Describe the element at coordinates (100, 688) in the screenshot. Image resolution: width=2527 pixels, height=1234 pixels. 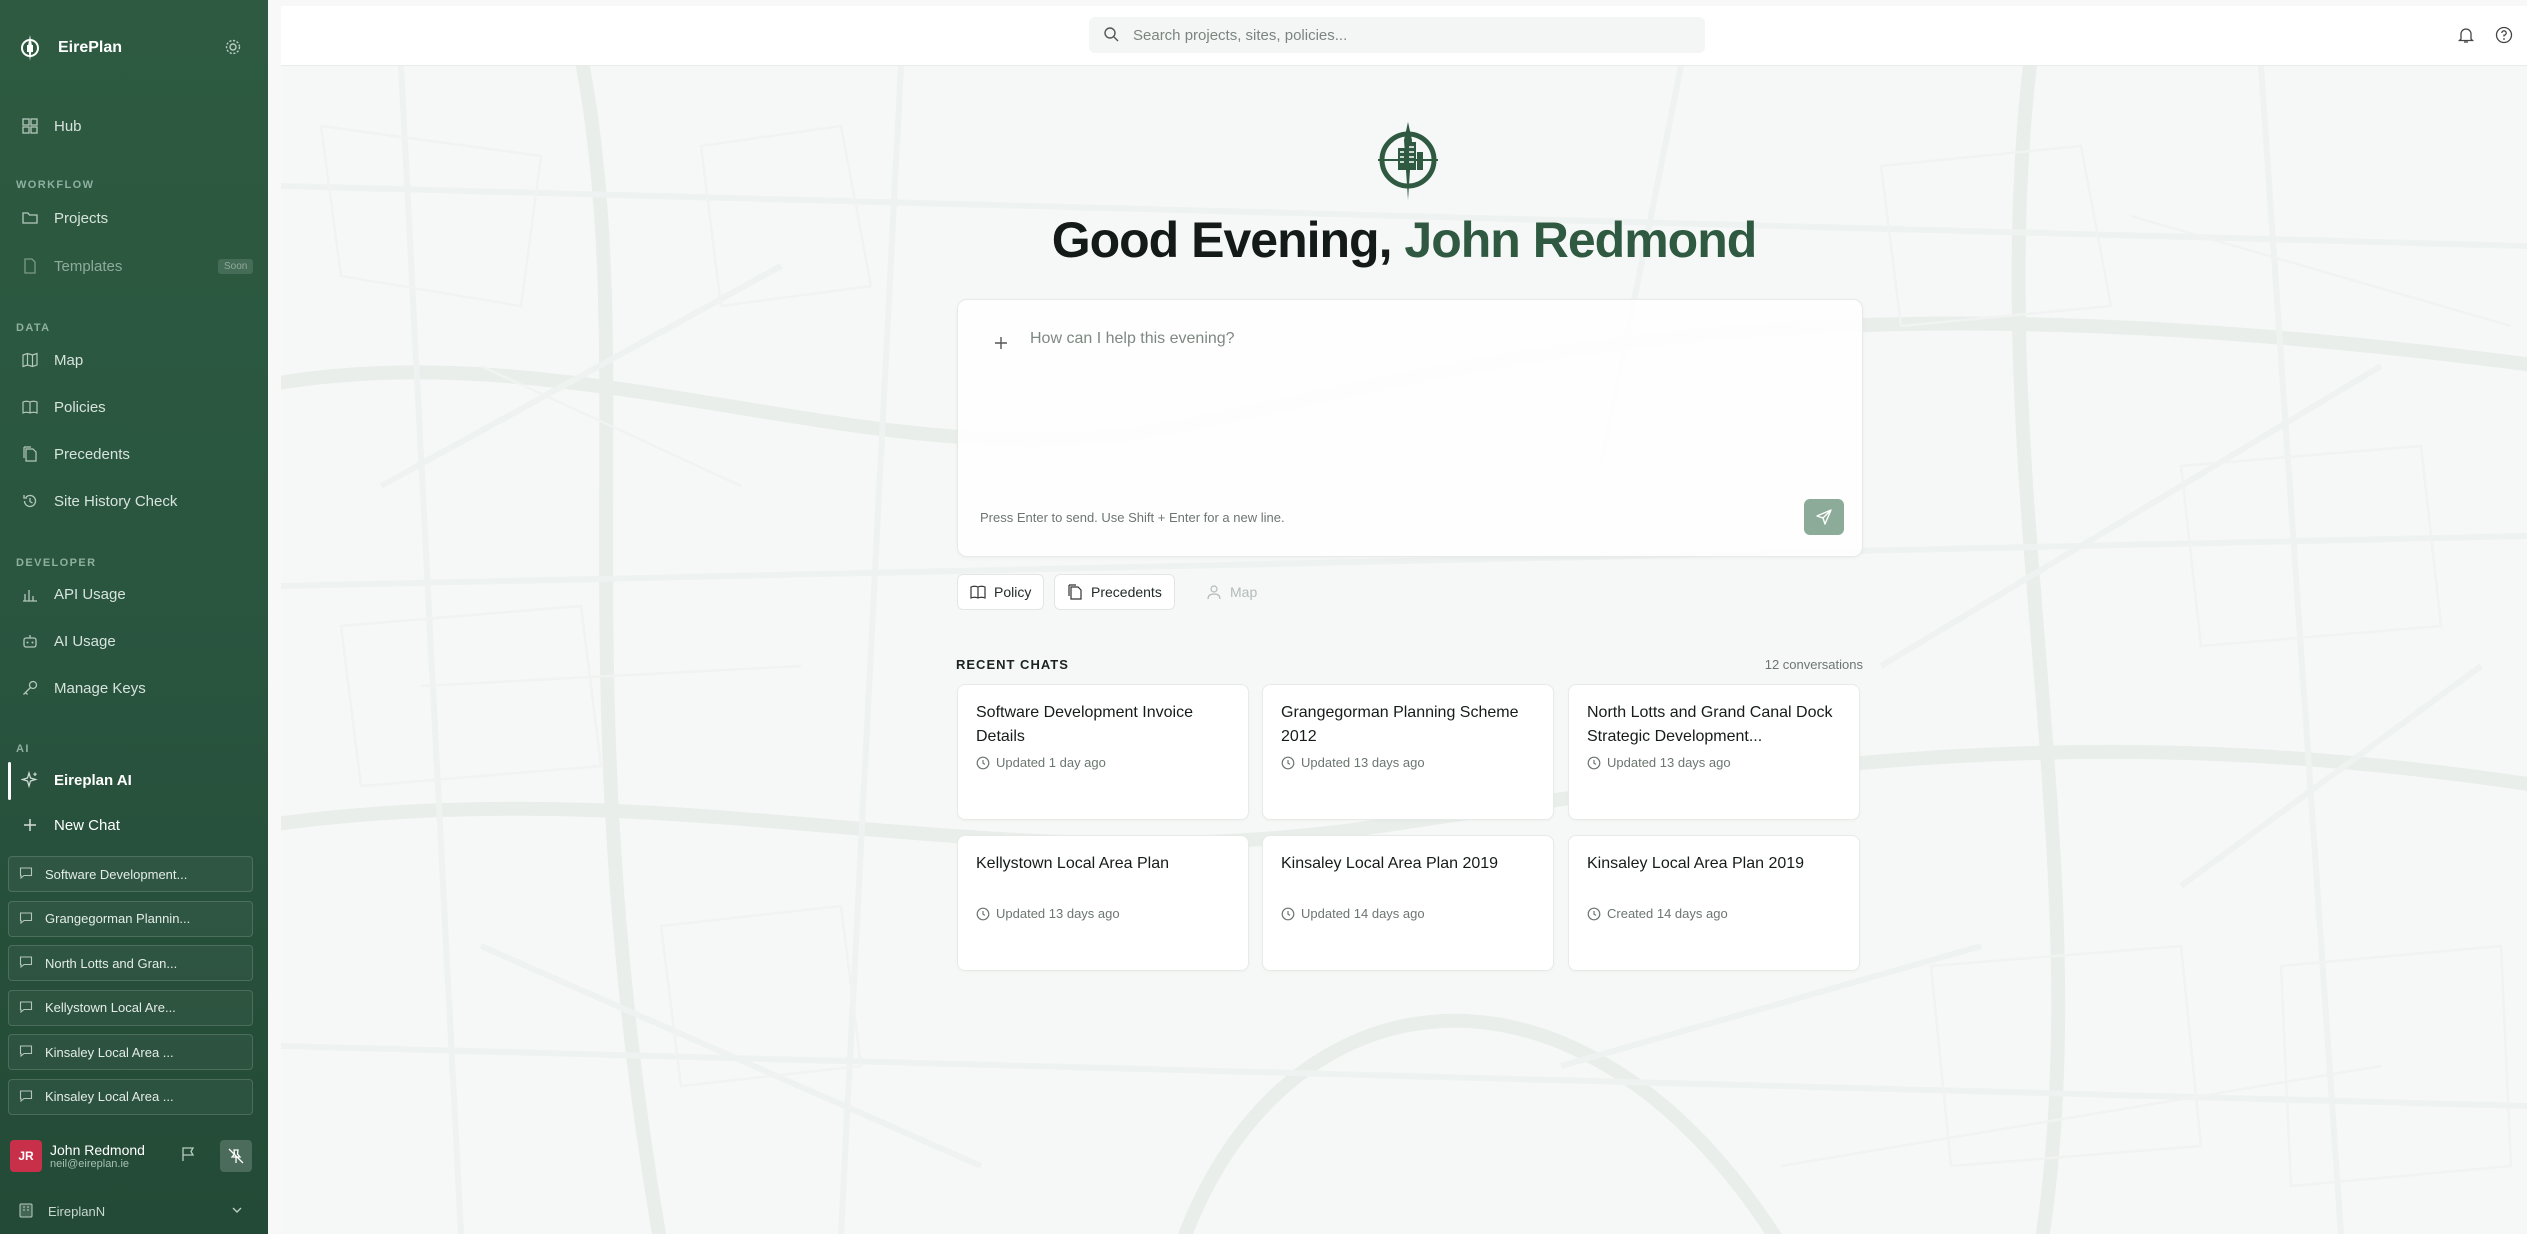
I see `sidebar-item-label: Manage Keys` at that location.